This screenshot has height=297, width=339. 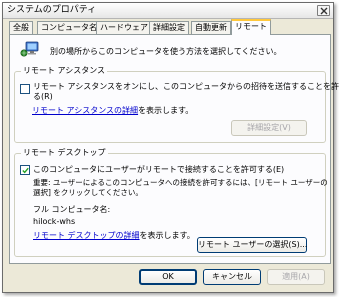 What do you see at coordinates (85, 110) in the screenshot?
I see `remote-assistance-details-link: リモート アシスタンスの詳細` at bounding box center [85, 110].